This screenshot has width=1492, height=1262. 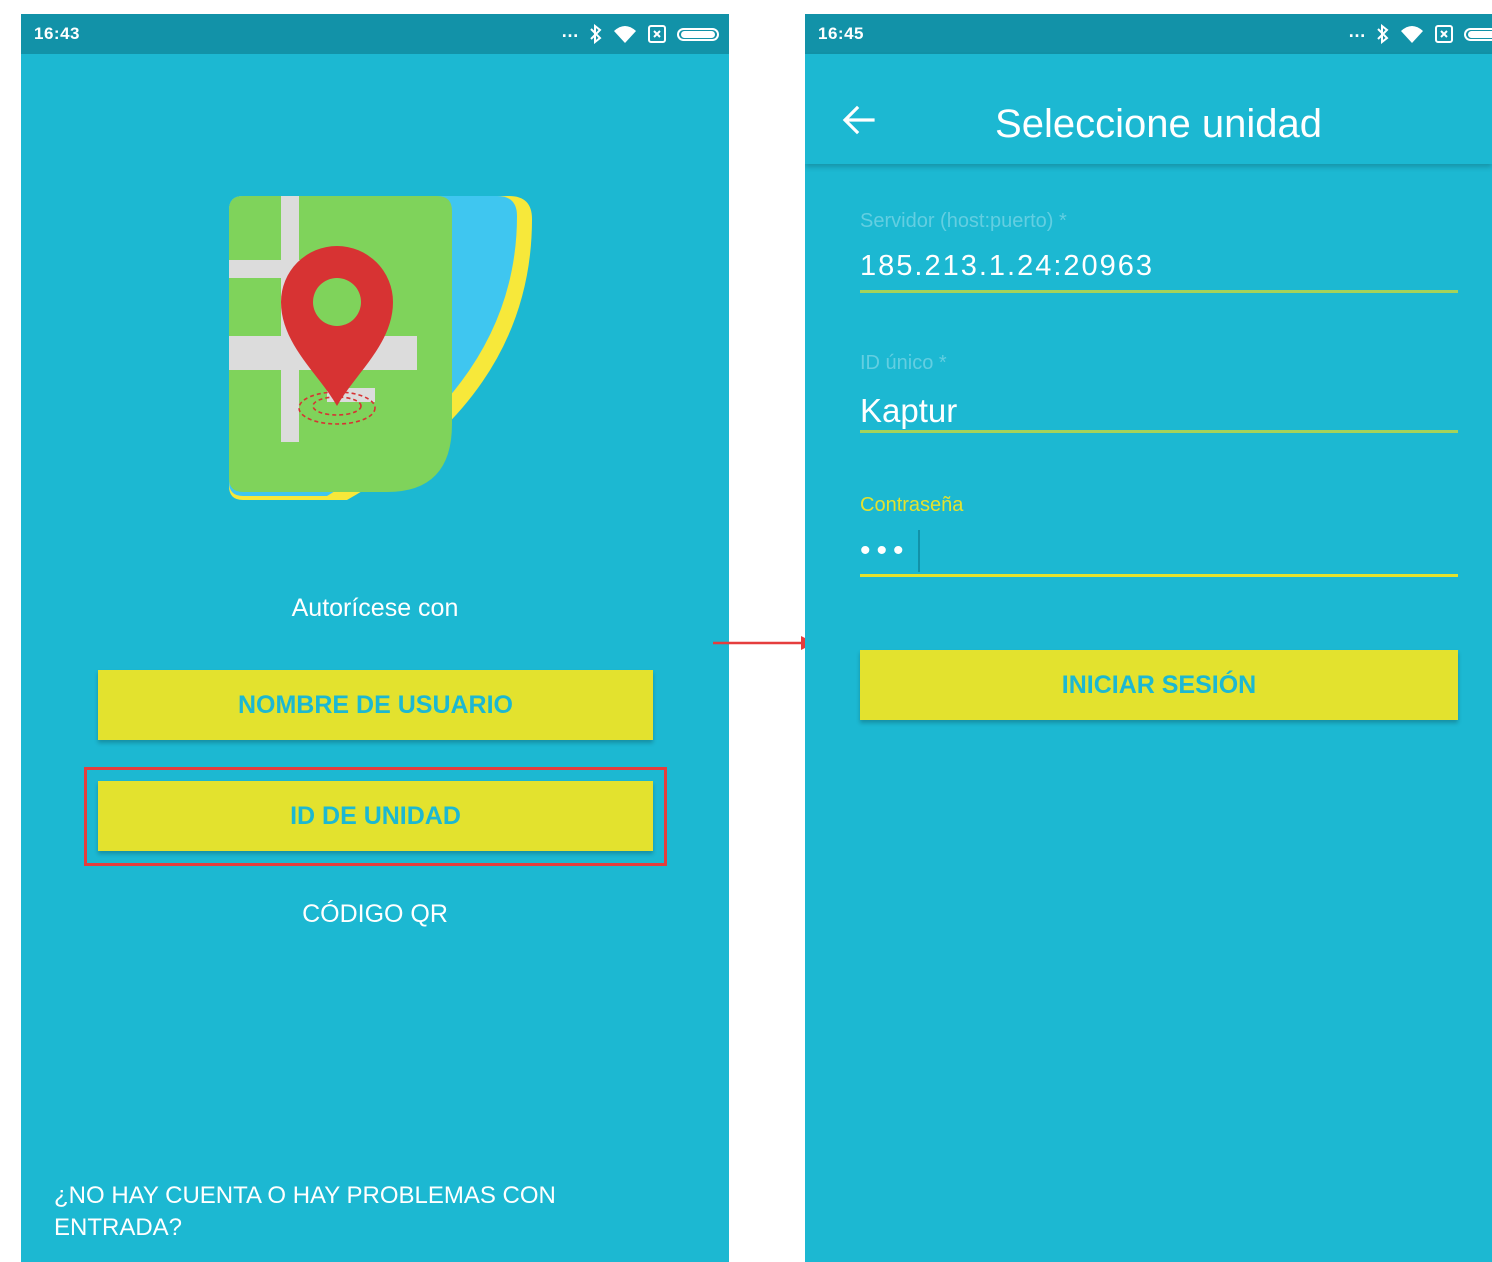 I want to click on password-field: Contraseña, so click(x=1159, y=544).